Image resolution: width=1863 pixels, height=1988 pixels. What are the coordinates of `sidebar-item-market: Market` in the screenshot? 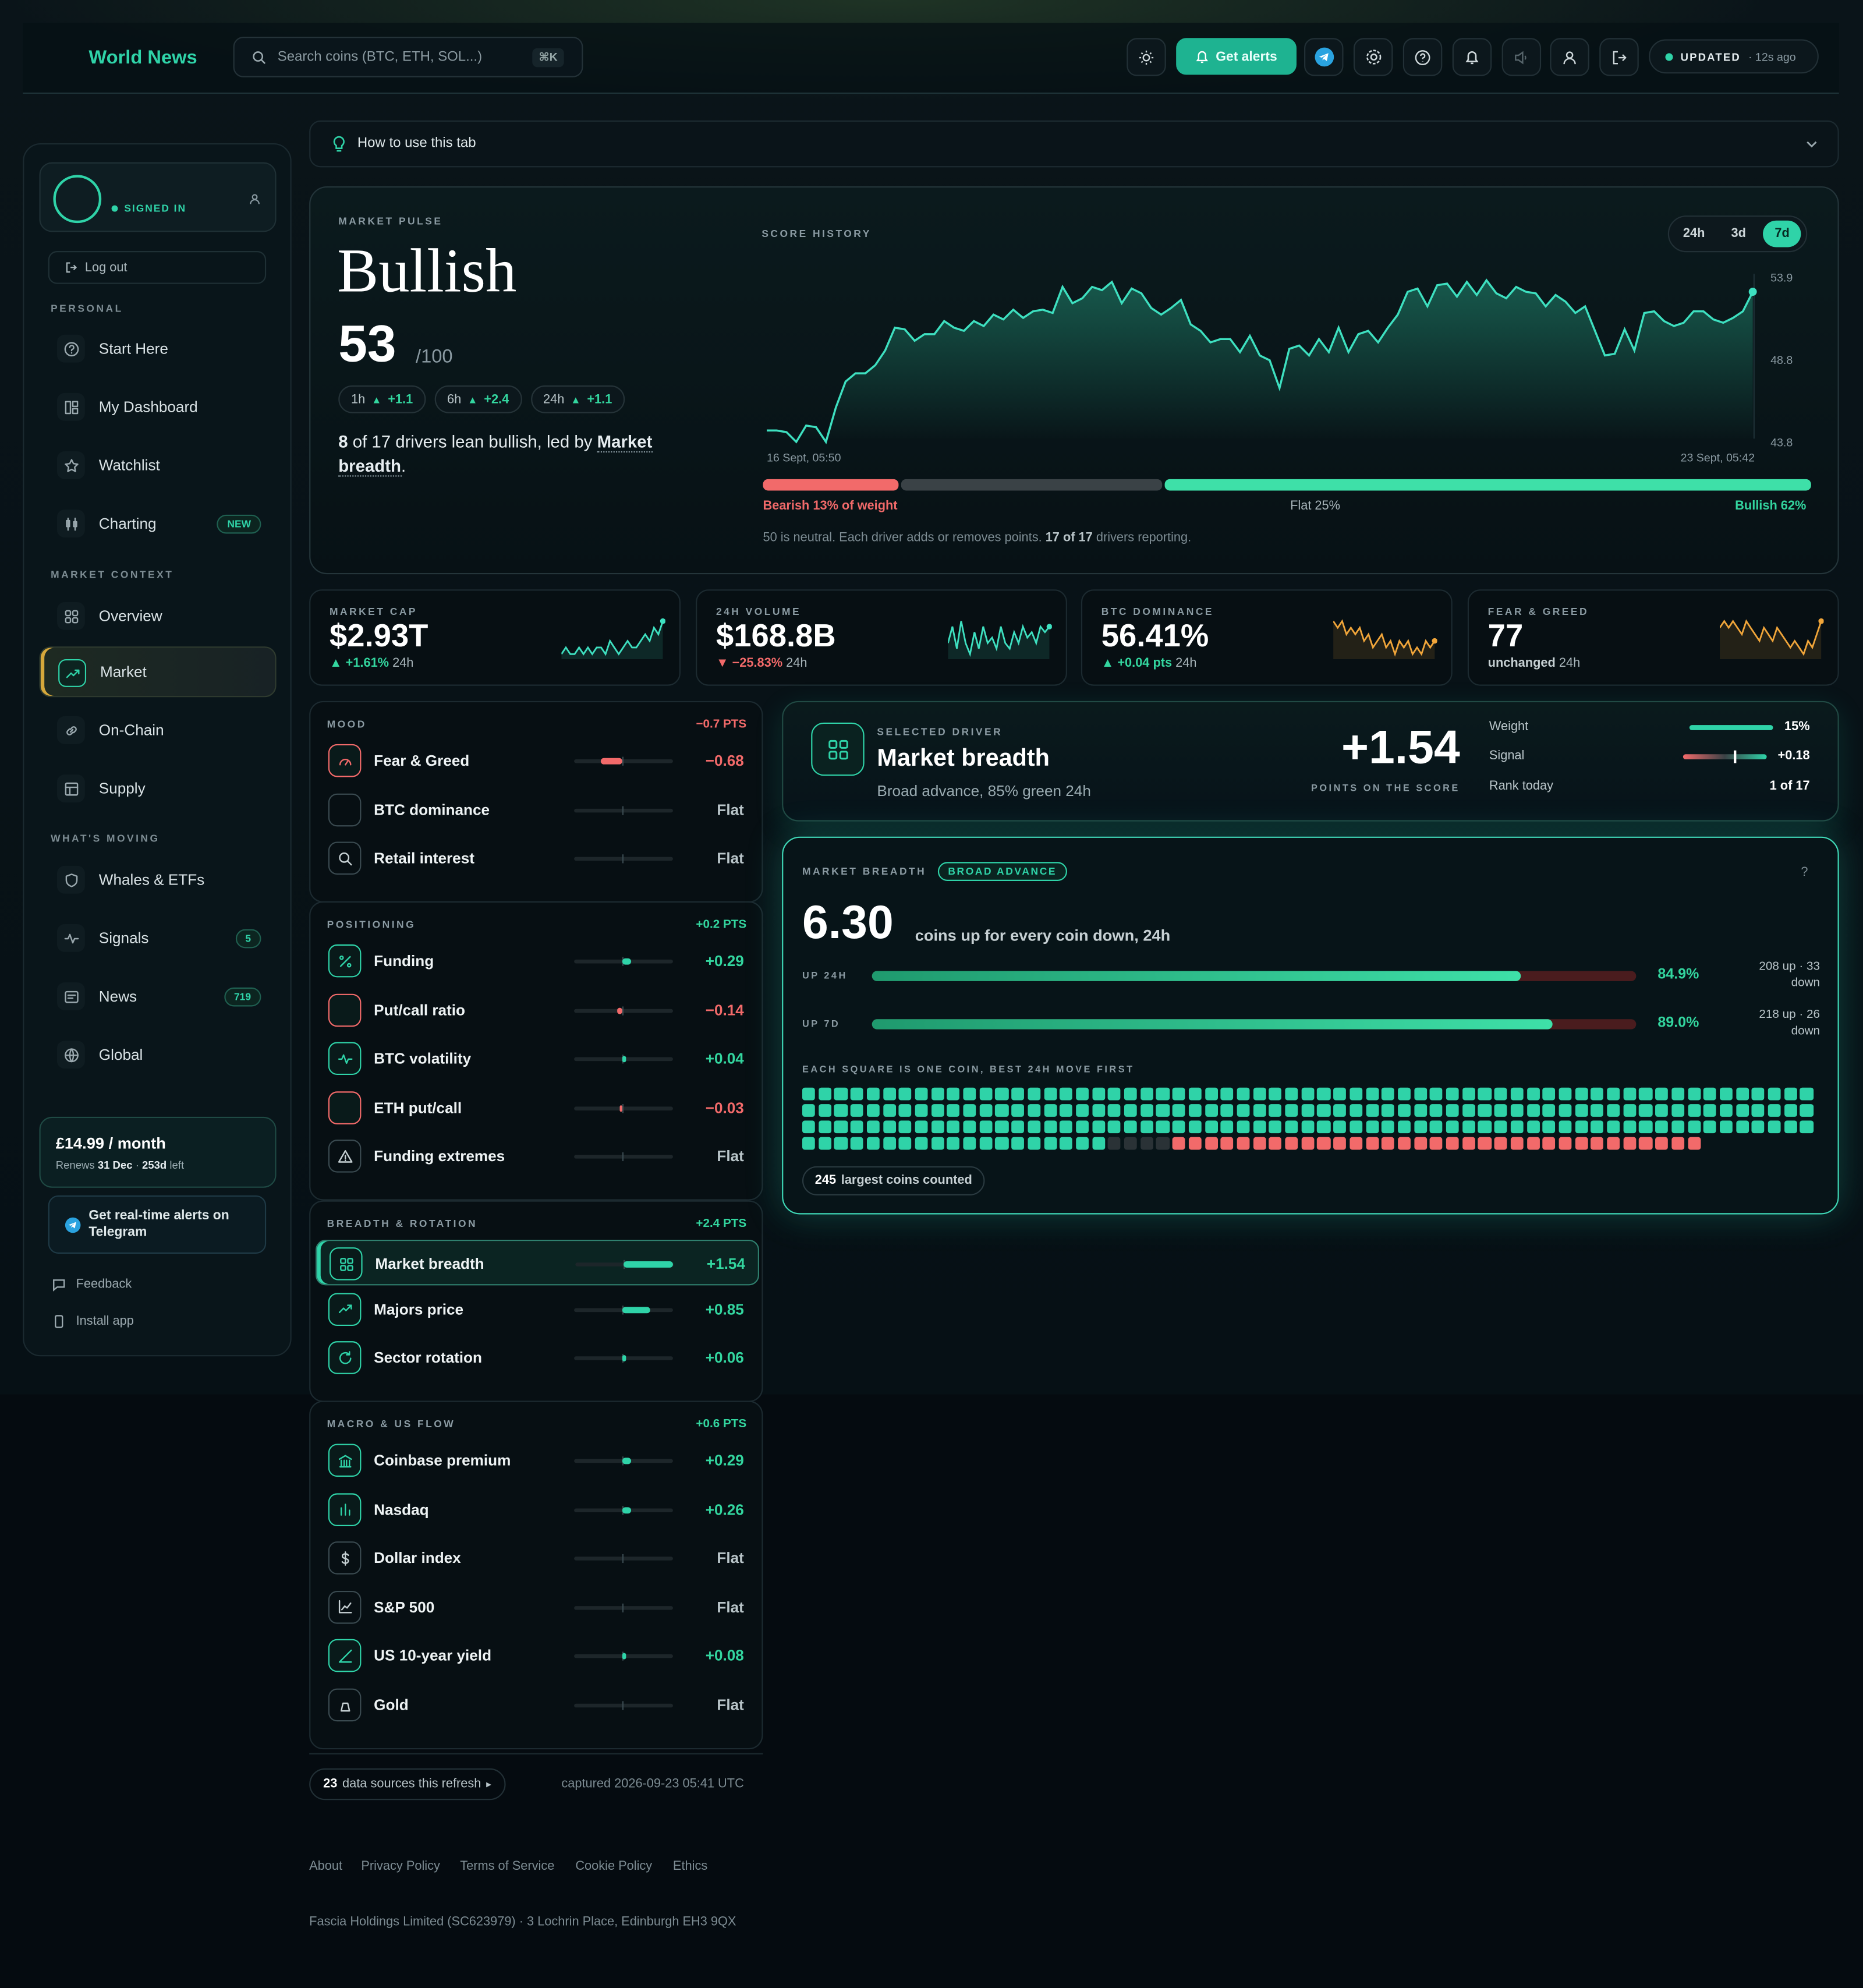 It's located at (158, 672).